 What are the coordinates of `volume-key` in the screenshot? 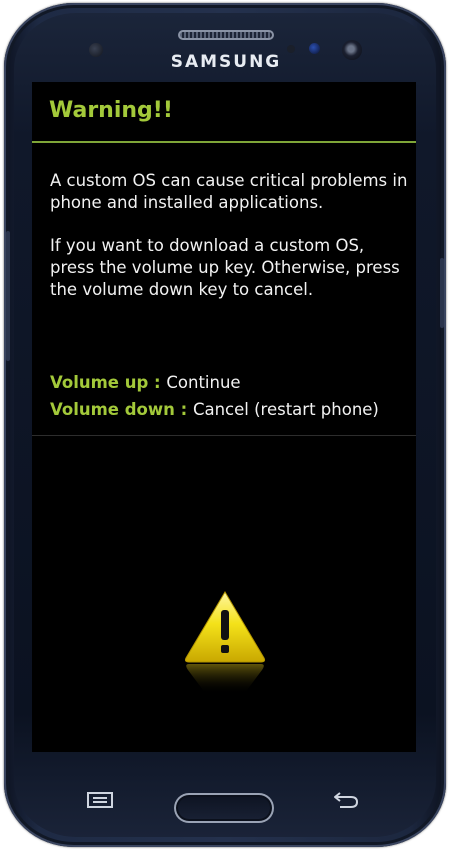 It's located at (8, 296).